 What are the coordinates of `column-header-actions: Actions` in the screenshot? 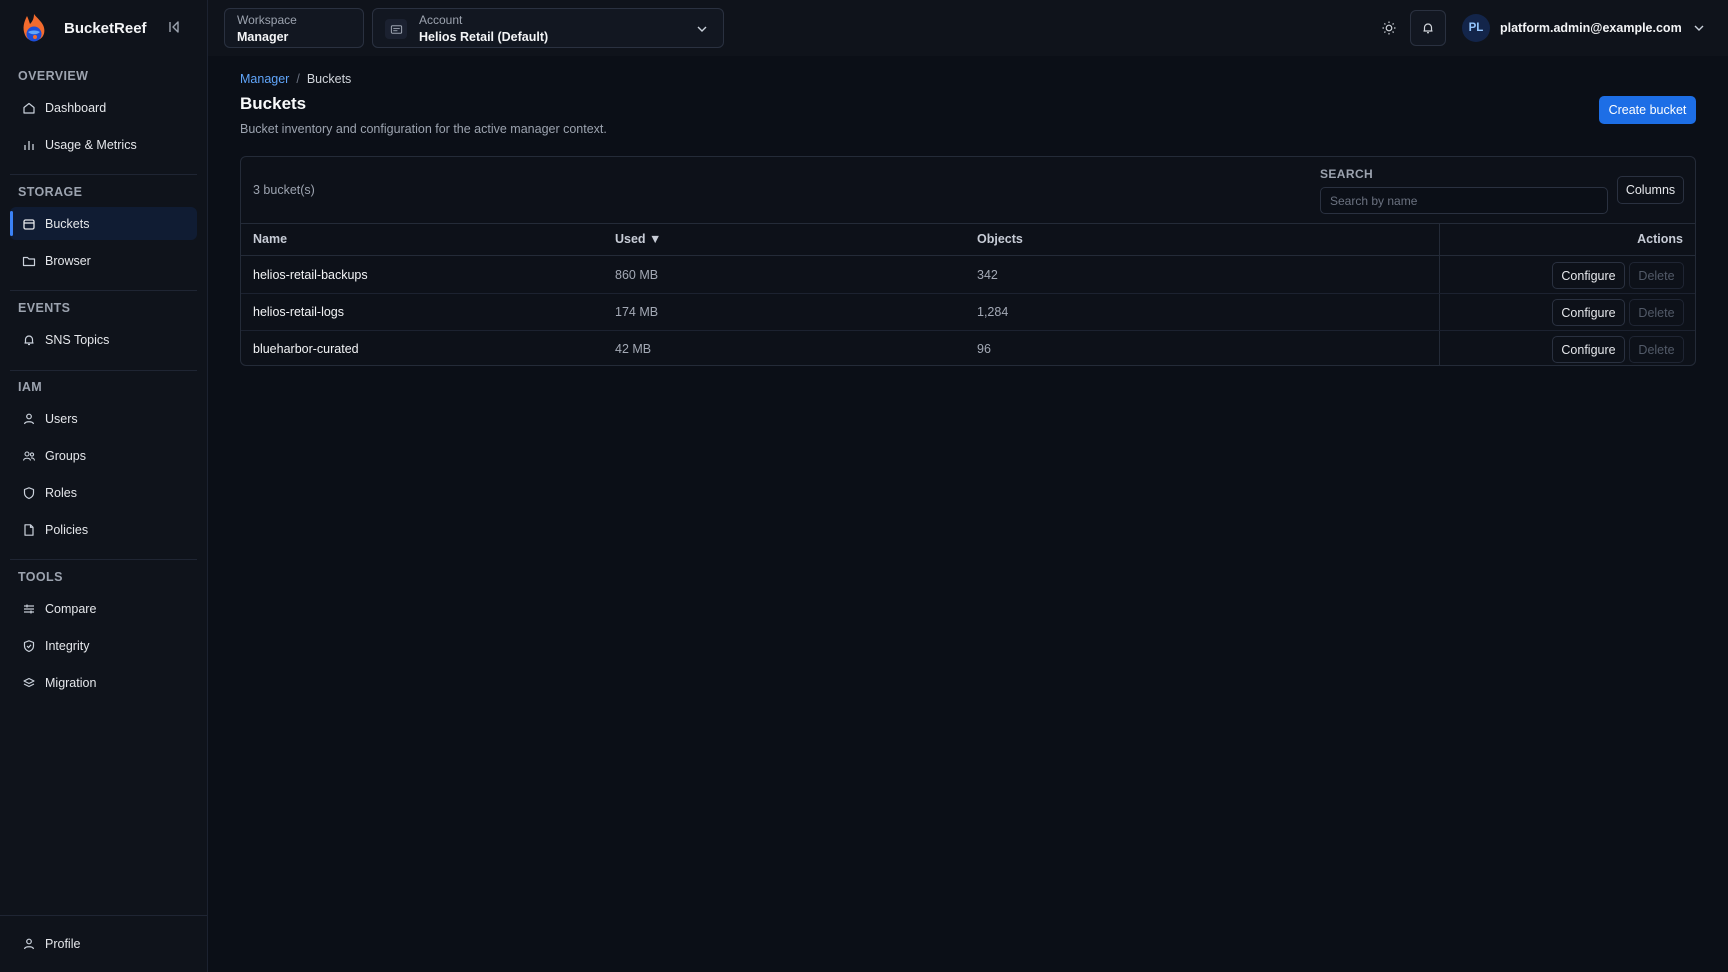 It's located at (1660, 239).